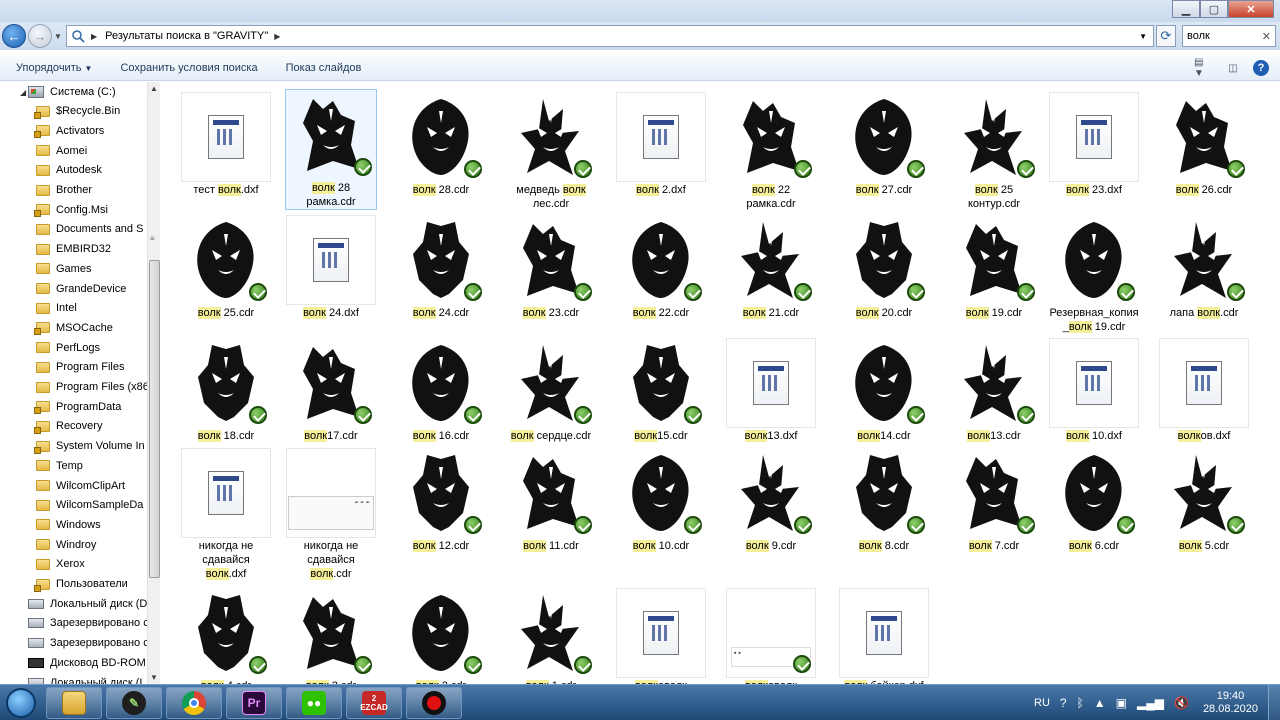  I want to click on file-item: волк 21.cdr, so click(771, 267).